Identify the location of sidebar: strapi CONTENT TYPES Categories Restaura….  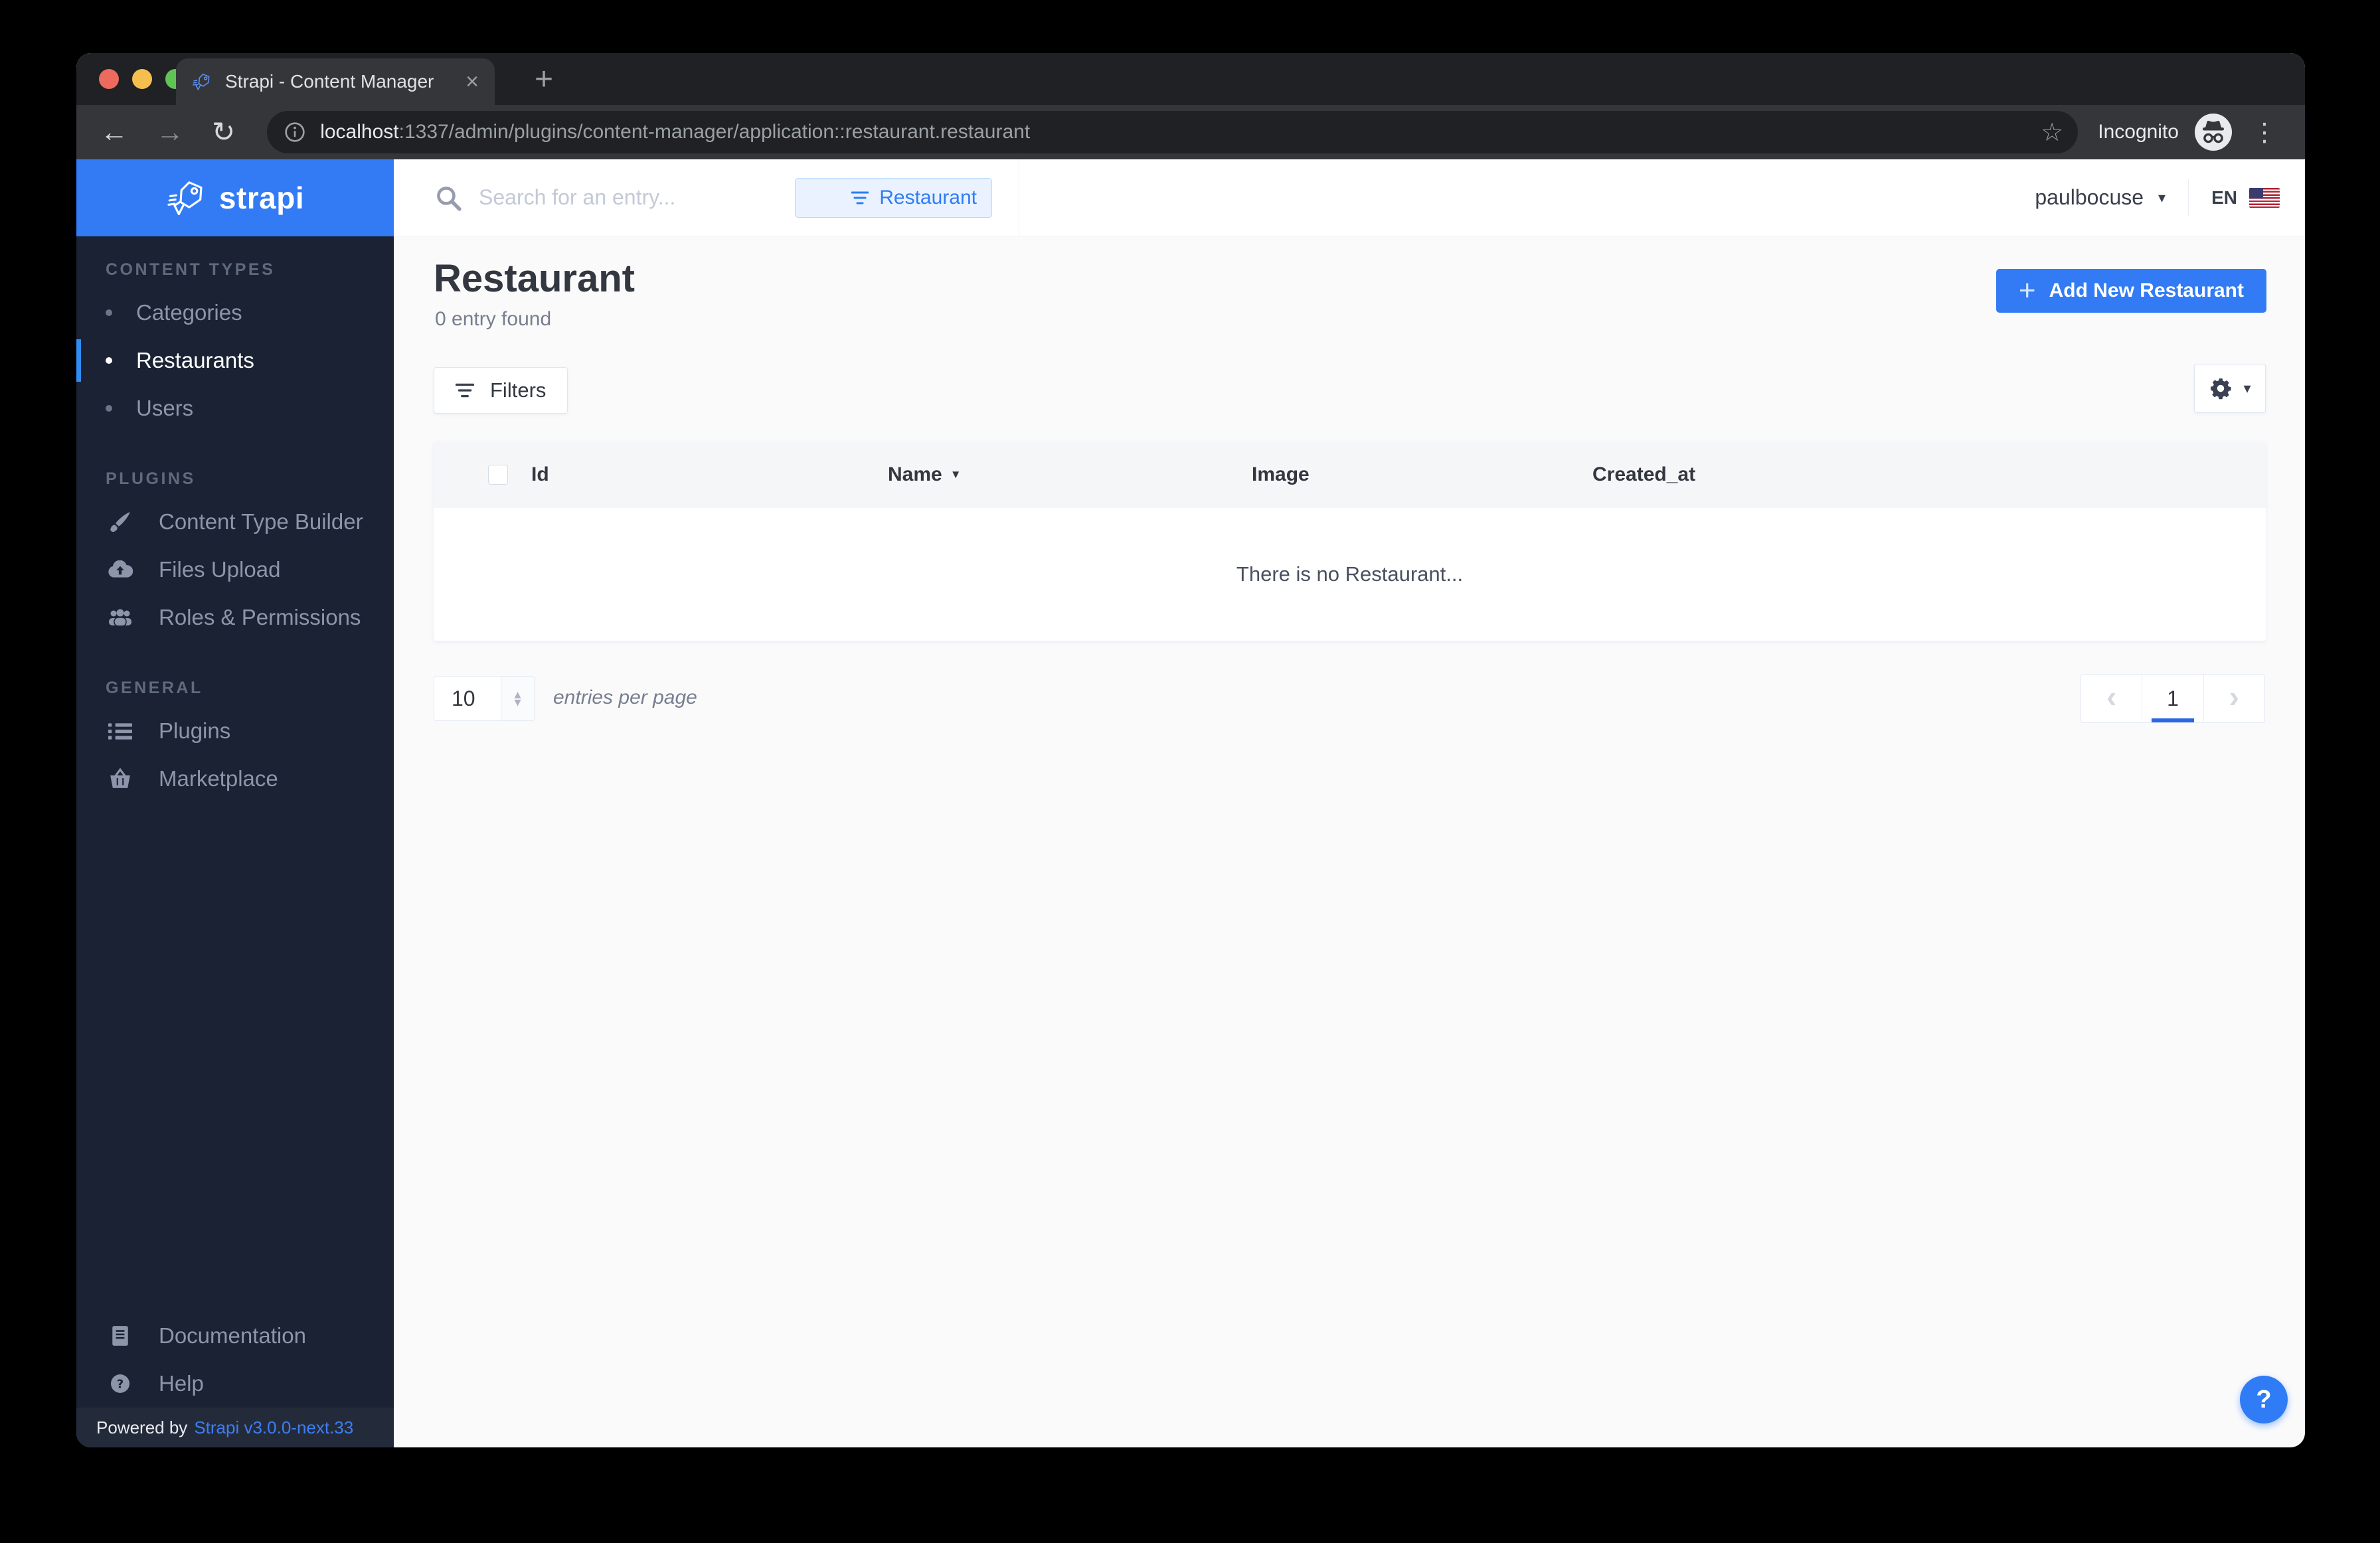
(235, 803).